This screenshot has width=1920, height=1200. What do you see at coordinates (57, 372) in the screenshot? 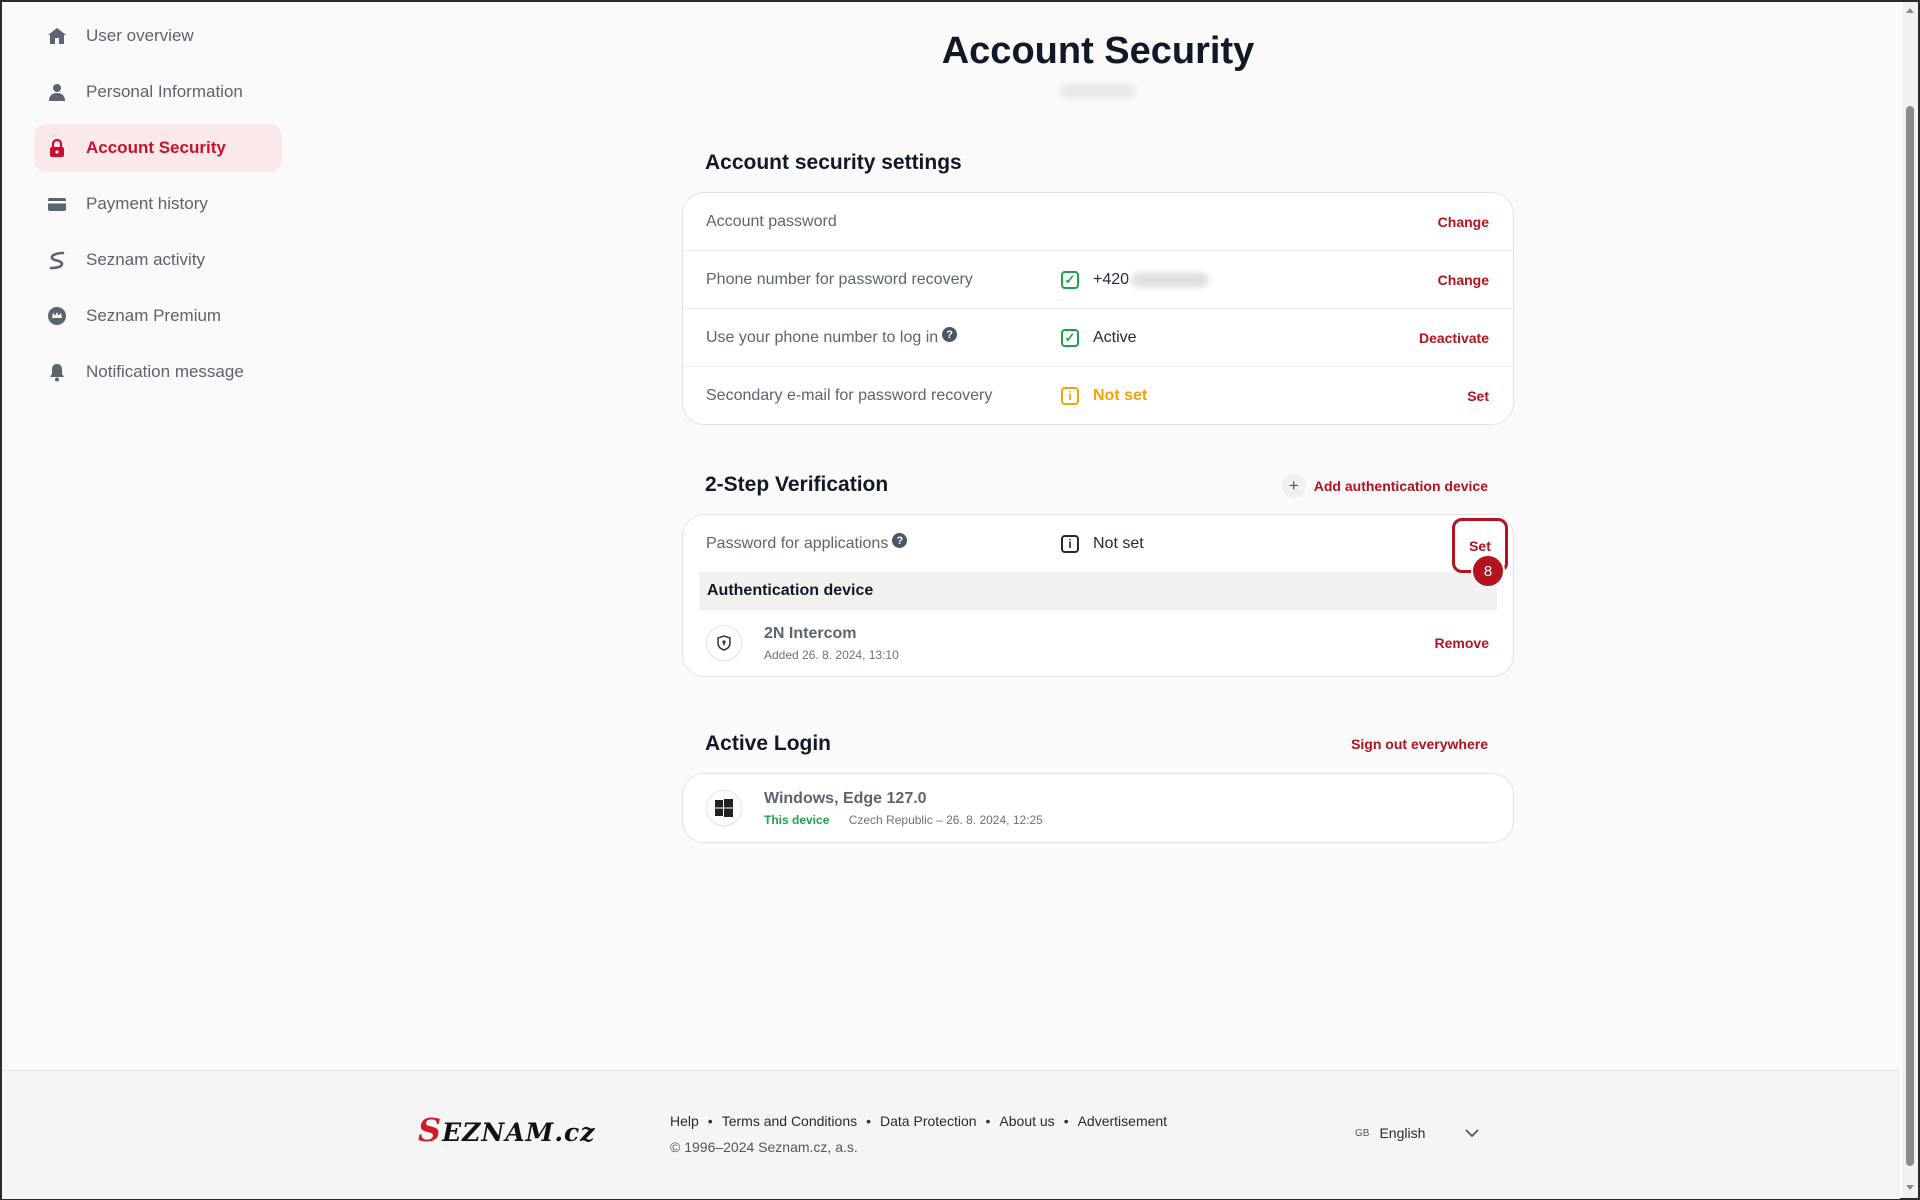
I see `bell-icon` at bounding box center [57, 372].